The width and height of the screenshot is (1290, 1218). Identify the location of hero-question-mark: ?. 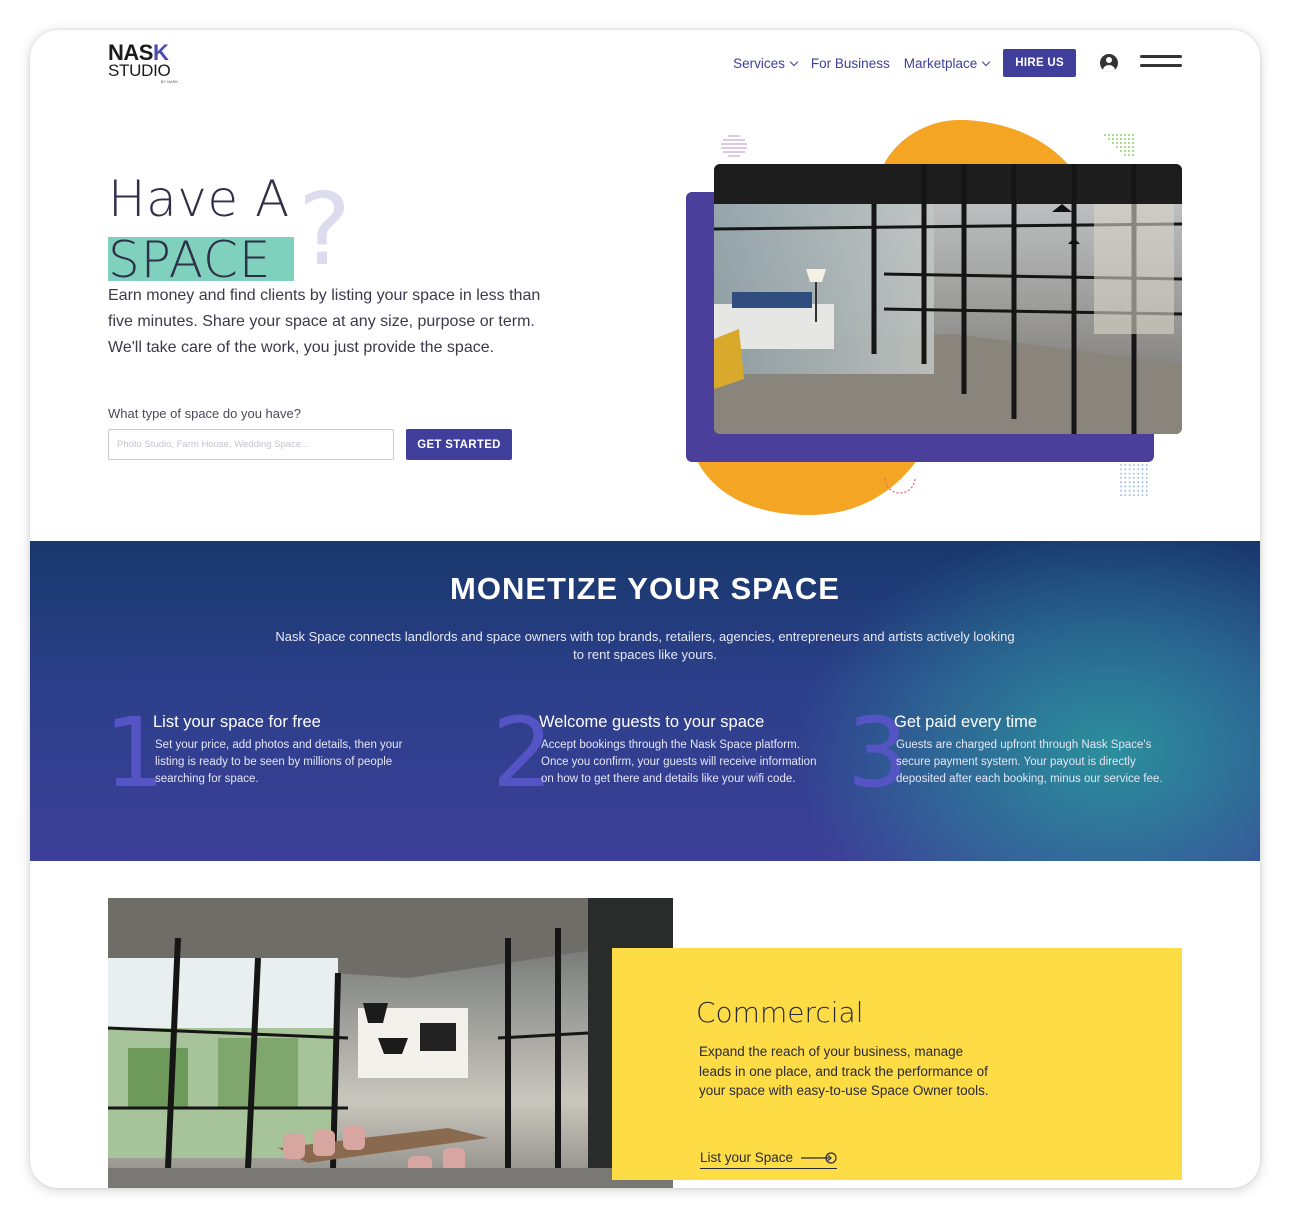
(325, 229).